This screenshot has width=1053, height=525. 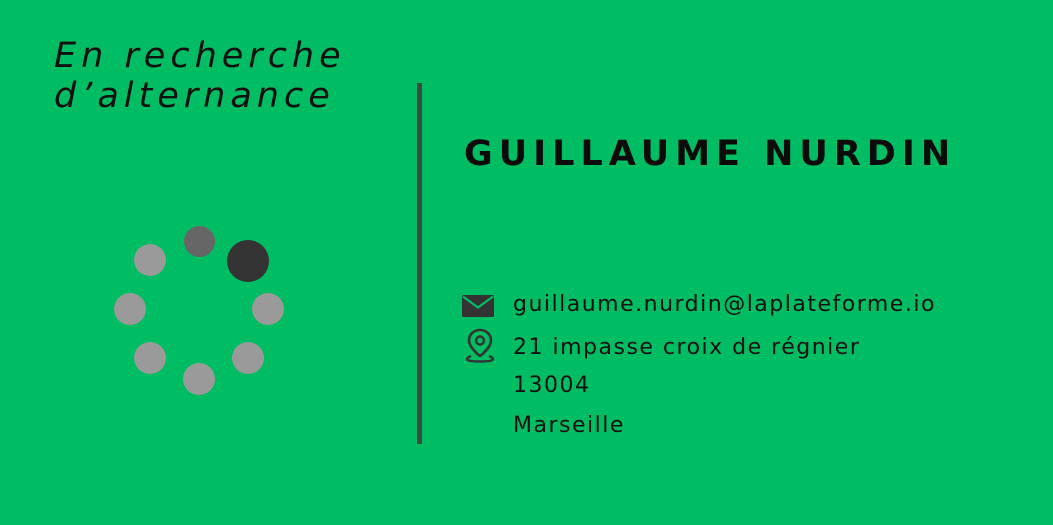 What do you see at coordinates (248, 261) in the screenshot?
I see `spinner-dot-active` at bounding box center [248, 261].